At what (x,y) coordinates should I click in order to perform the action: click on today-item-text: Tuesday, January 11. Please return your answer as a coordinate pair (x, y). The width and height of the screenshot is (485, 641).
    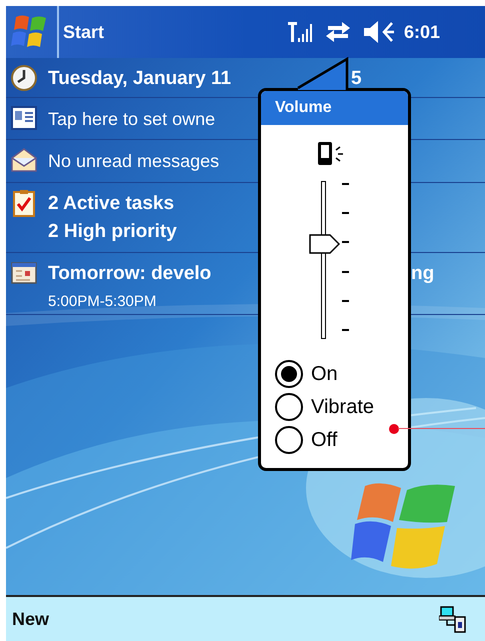
    Looking at the image, I should click on (140, 79).